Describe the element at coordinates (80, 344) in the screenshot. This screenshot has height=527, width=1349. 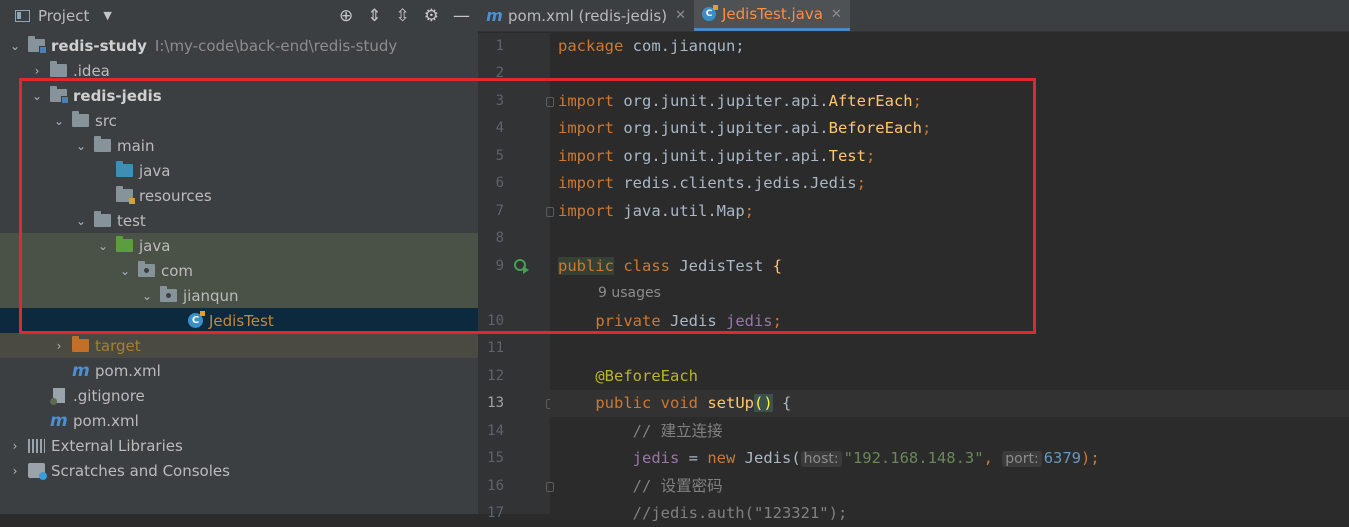
I see `excluded-folder-icon` at that location.